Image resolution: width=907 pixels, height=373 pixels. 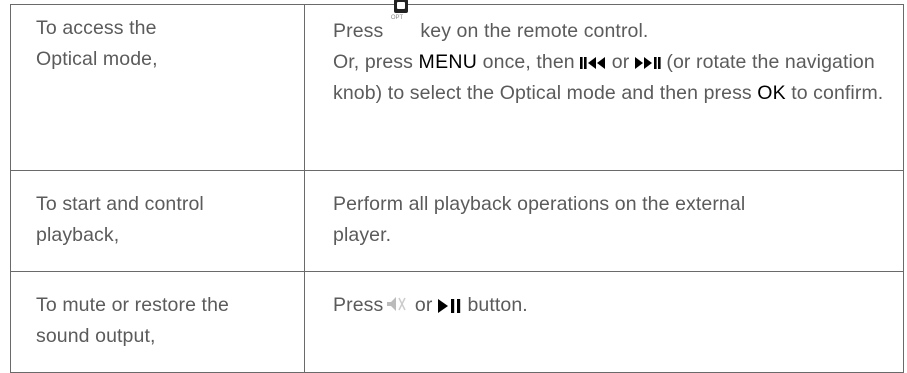 I want to click on text-segment: to confirm., so click(x=834, y=93).